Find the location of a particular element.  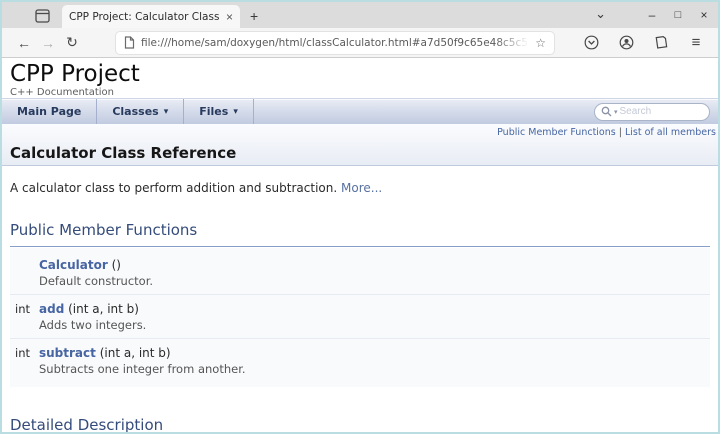

close-window-button: × is located at coordinates (704, 15).